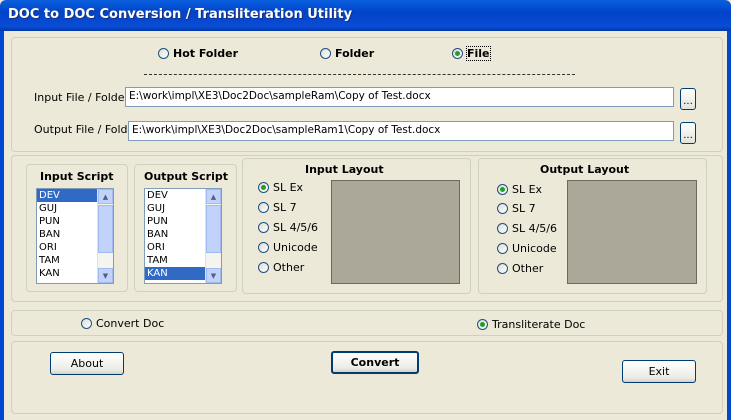 The image size is (731, 420). I want to click on output-layout-preview, so click(632, 232).